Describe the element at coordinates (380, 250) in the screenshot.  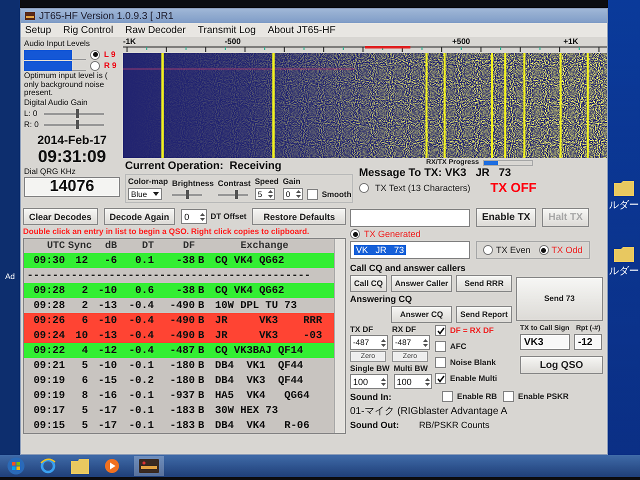
I see `selected-text: VK JR 73` at that location.